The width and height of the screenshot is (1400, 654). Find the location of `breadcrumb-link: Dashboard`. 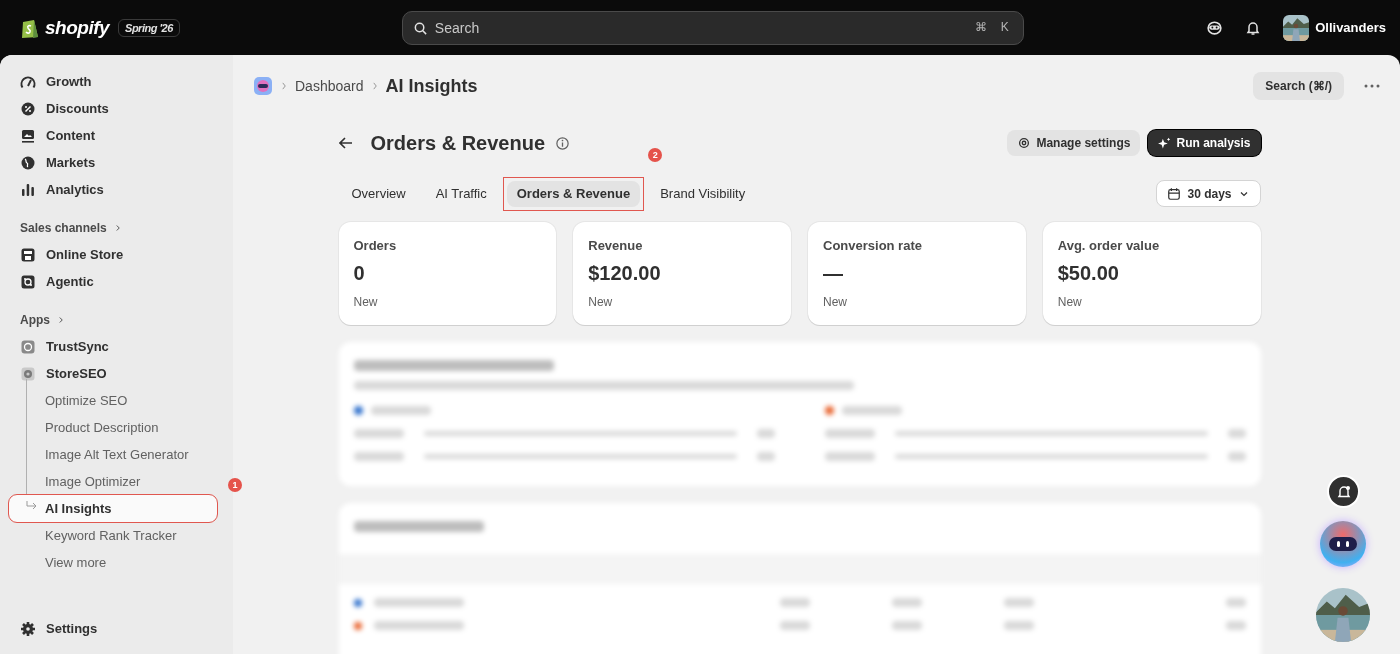

breadcrumb-link: Dashboard is located at coordinates (329, 86).